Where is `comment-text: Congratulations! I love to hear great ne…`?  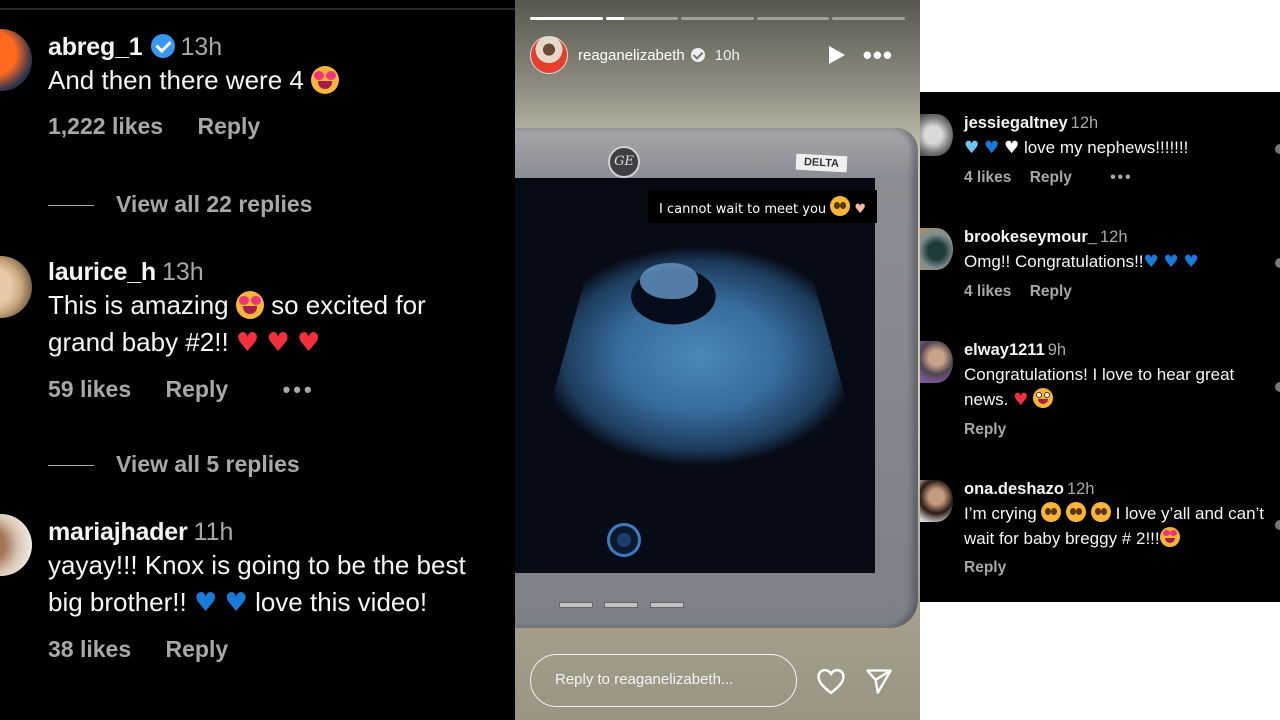
comment-text: Congratulations! I love to hear great ne… is located at coordinates (1119, 387).